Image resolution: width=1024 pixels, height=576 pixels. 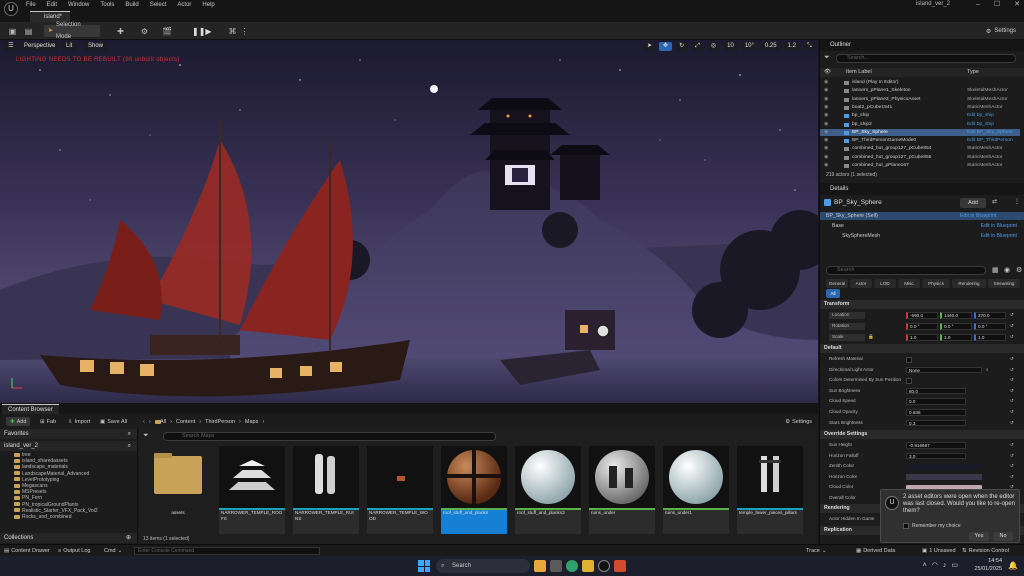 What do you see at coordinates (925, 565) in the screenshot?
I see `chevron-up-icon: ˄` at bounding box center [925, 565].